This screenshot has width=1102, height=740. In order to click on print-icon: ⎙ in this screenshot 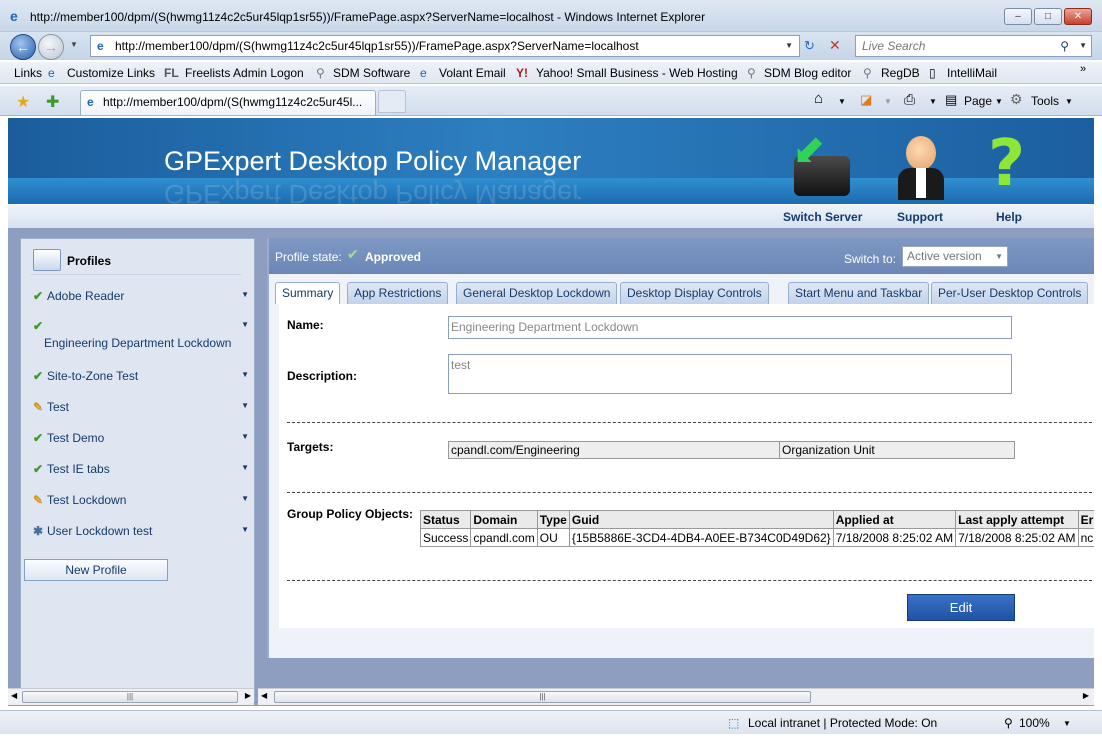, I will do `click(909, 99)`.